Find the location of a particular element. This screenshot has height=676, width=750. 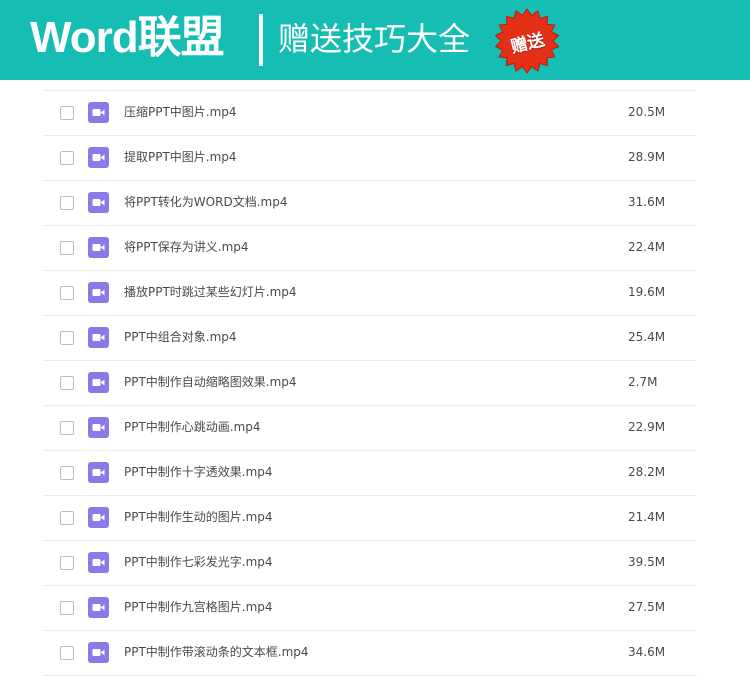

header-banner: Word联盟 赠送技巧大全 赠送 is located at coordinates (375, 40).